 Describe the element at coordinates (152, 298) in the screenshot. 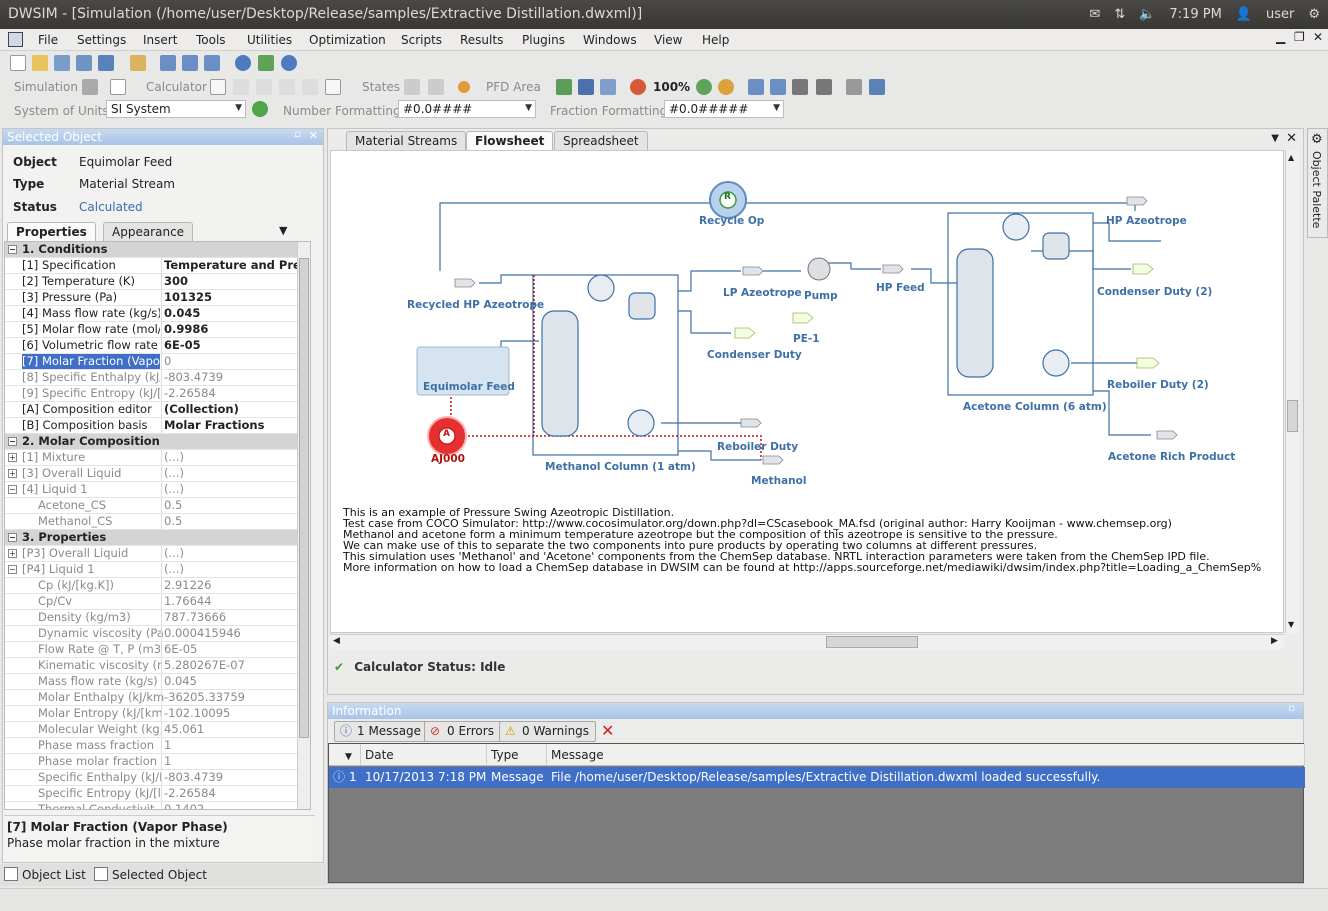

I see `grid-row: [3] Pressure (Pa) 101325` at that location.